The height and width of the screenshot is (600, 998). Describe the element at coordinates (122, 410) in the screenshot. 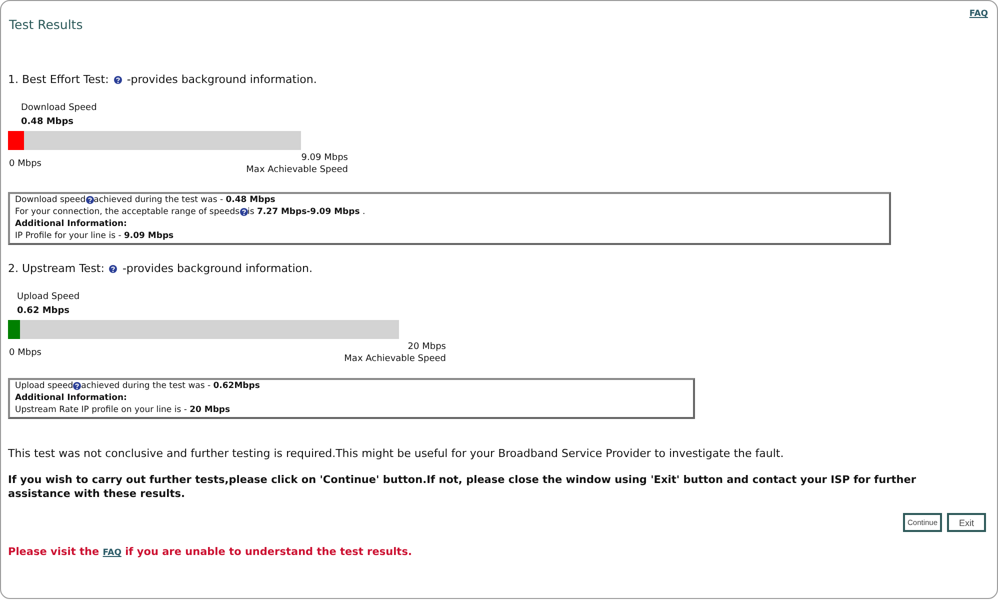

I see `detail-text: Upstream Rate IP profile on your line is - 20 Mbps` at that location.